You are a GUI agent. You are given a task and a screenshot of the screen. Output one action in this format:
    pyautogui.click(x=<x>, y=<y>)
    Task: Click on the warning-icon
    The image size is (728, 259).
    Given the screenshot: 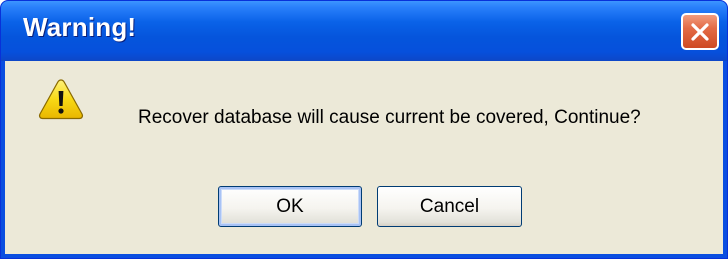 What is the action you would take?
    pyautogui.click(x=61, y=99)
    